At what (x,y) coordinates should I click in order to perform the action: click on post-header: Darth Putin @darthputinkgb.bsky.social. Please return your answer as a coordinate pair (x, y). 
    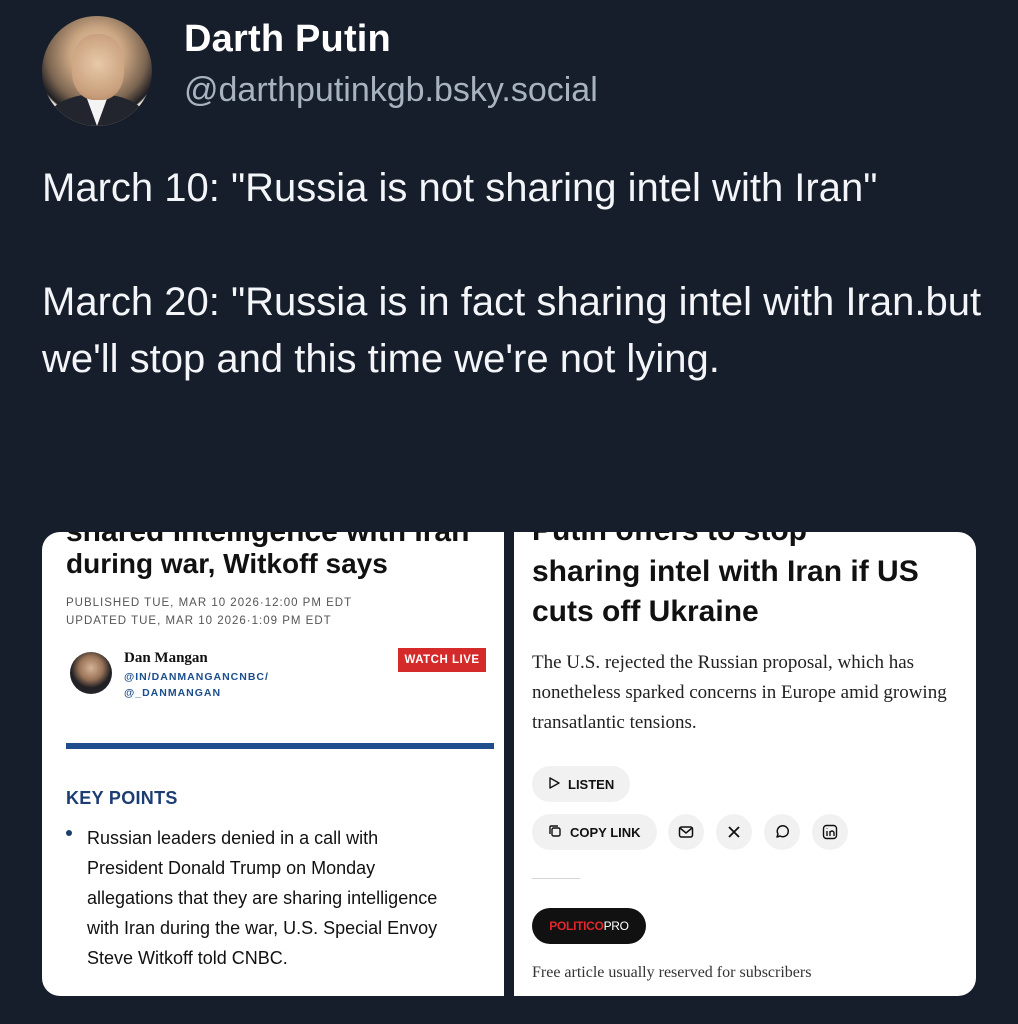
    Looking at the image, I should click on (320, 71).